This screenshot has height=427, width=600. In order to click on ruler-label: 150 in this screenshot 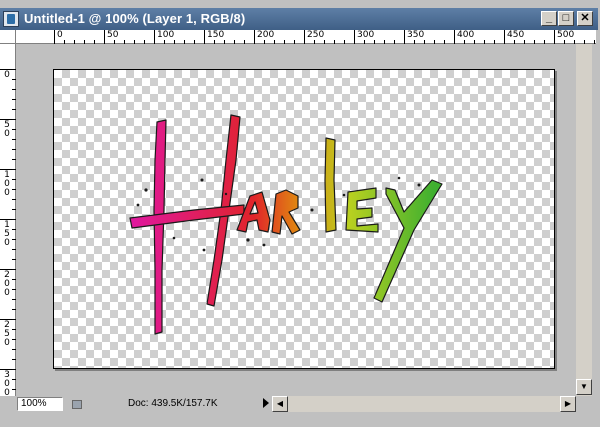, I will do `click(216, 35)`.